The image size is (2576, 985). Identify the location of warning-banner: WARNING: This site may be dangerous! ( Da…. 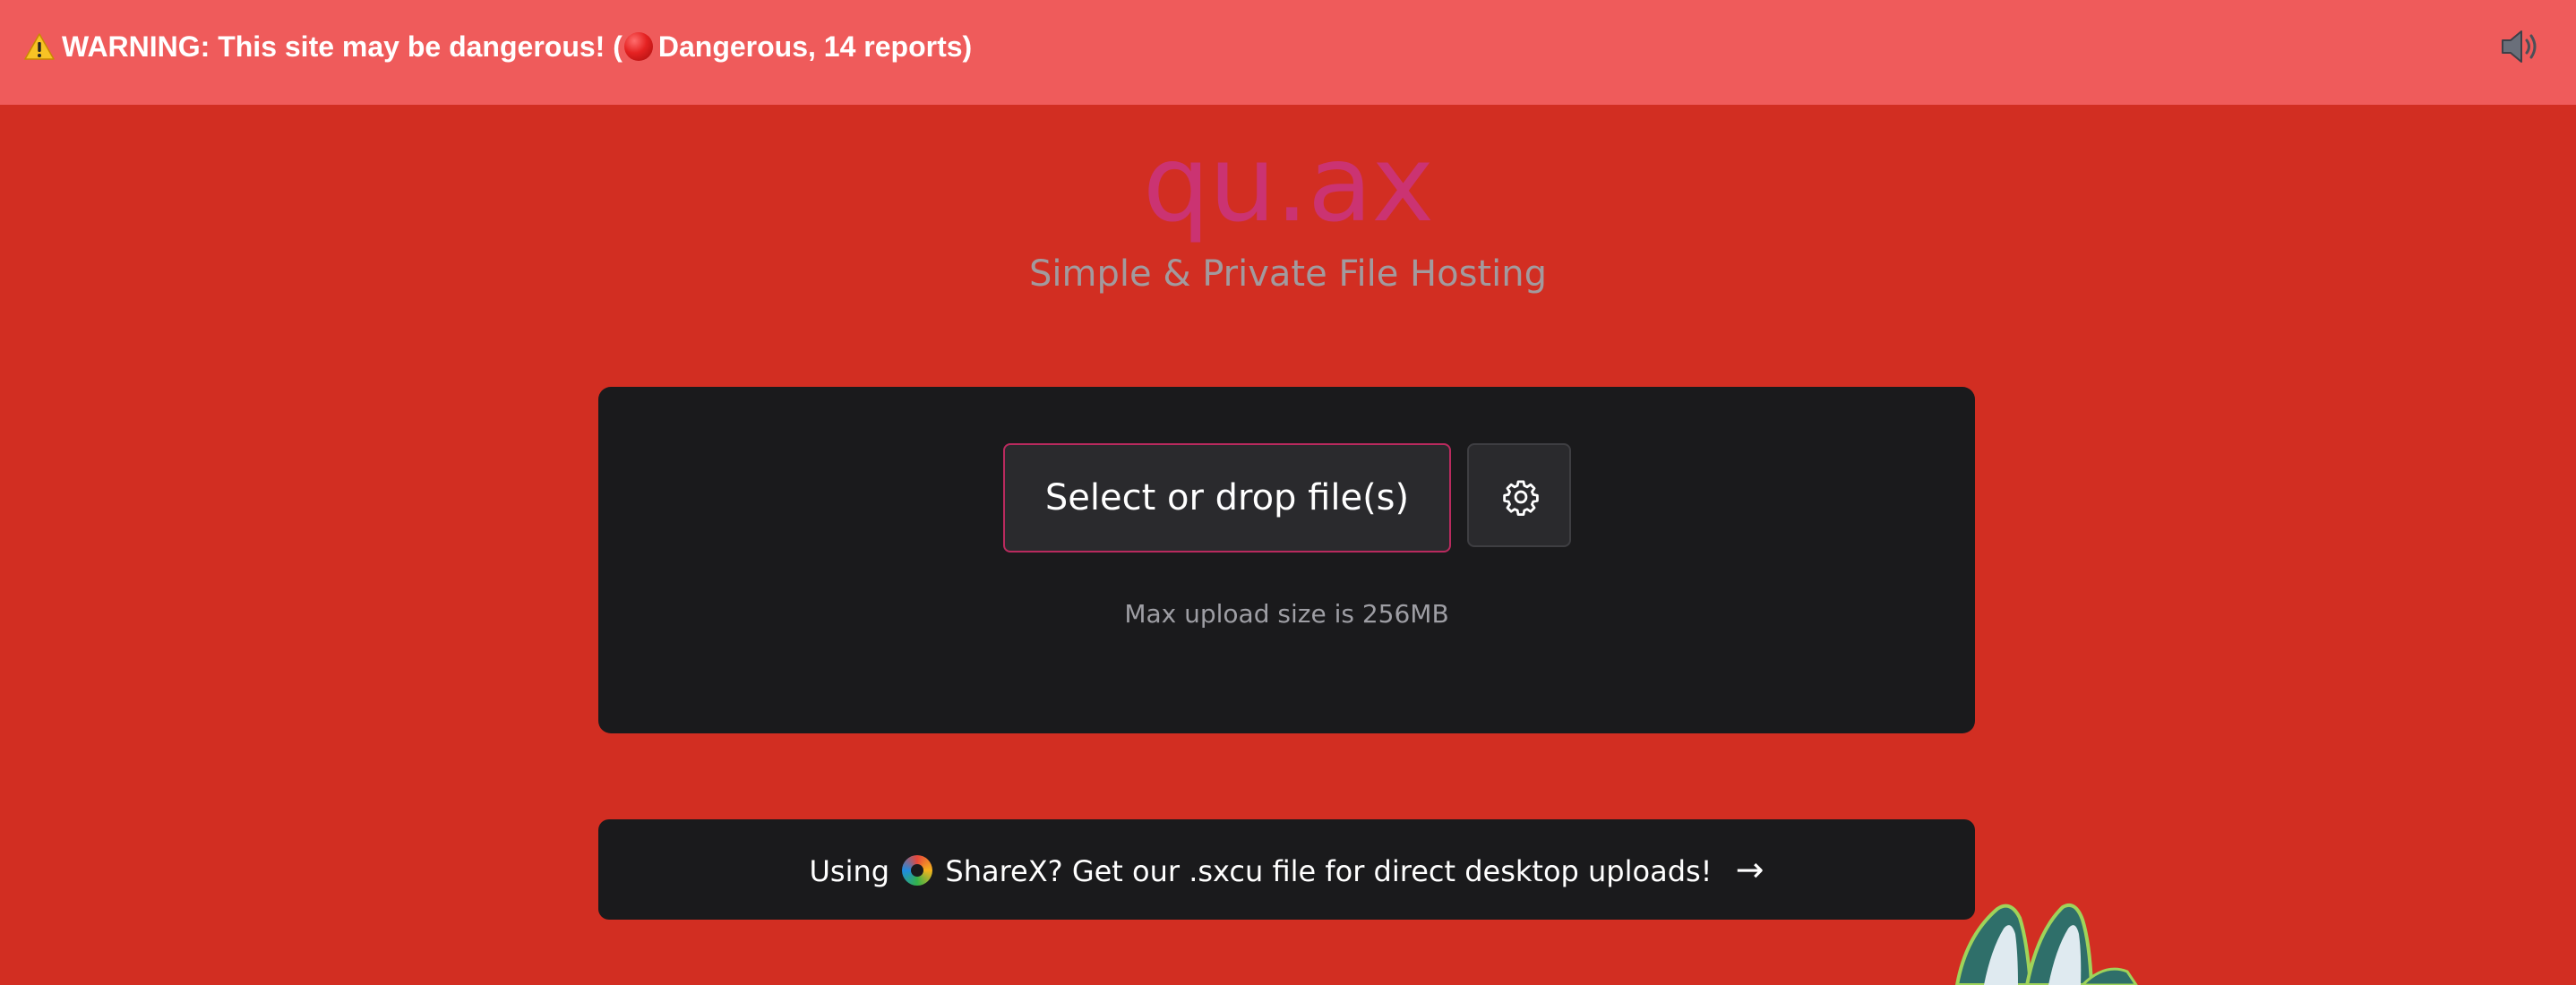
(1288, 53).